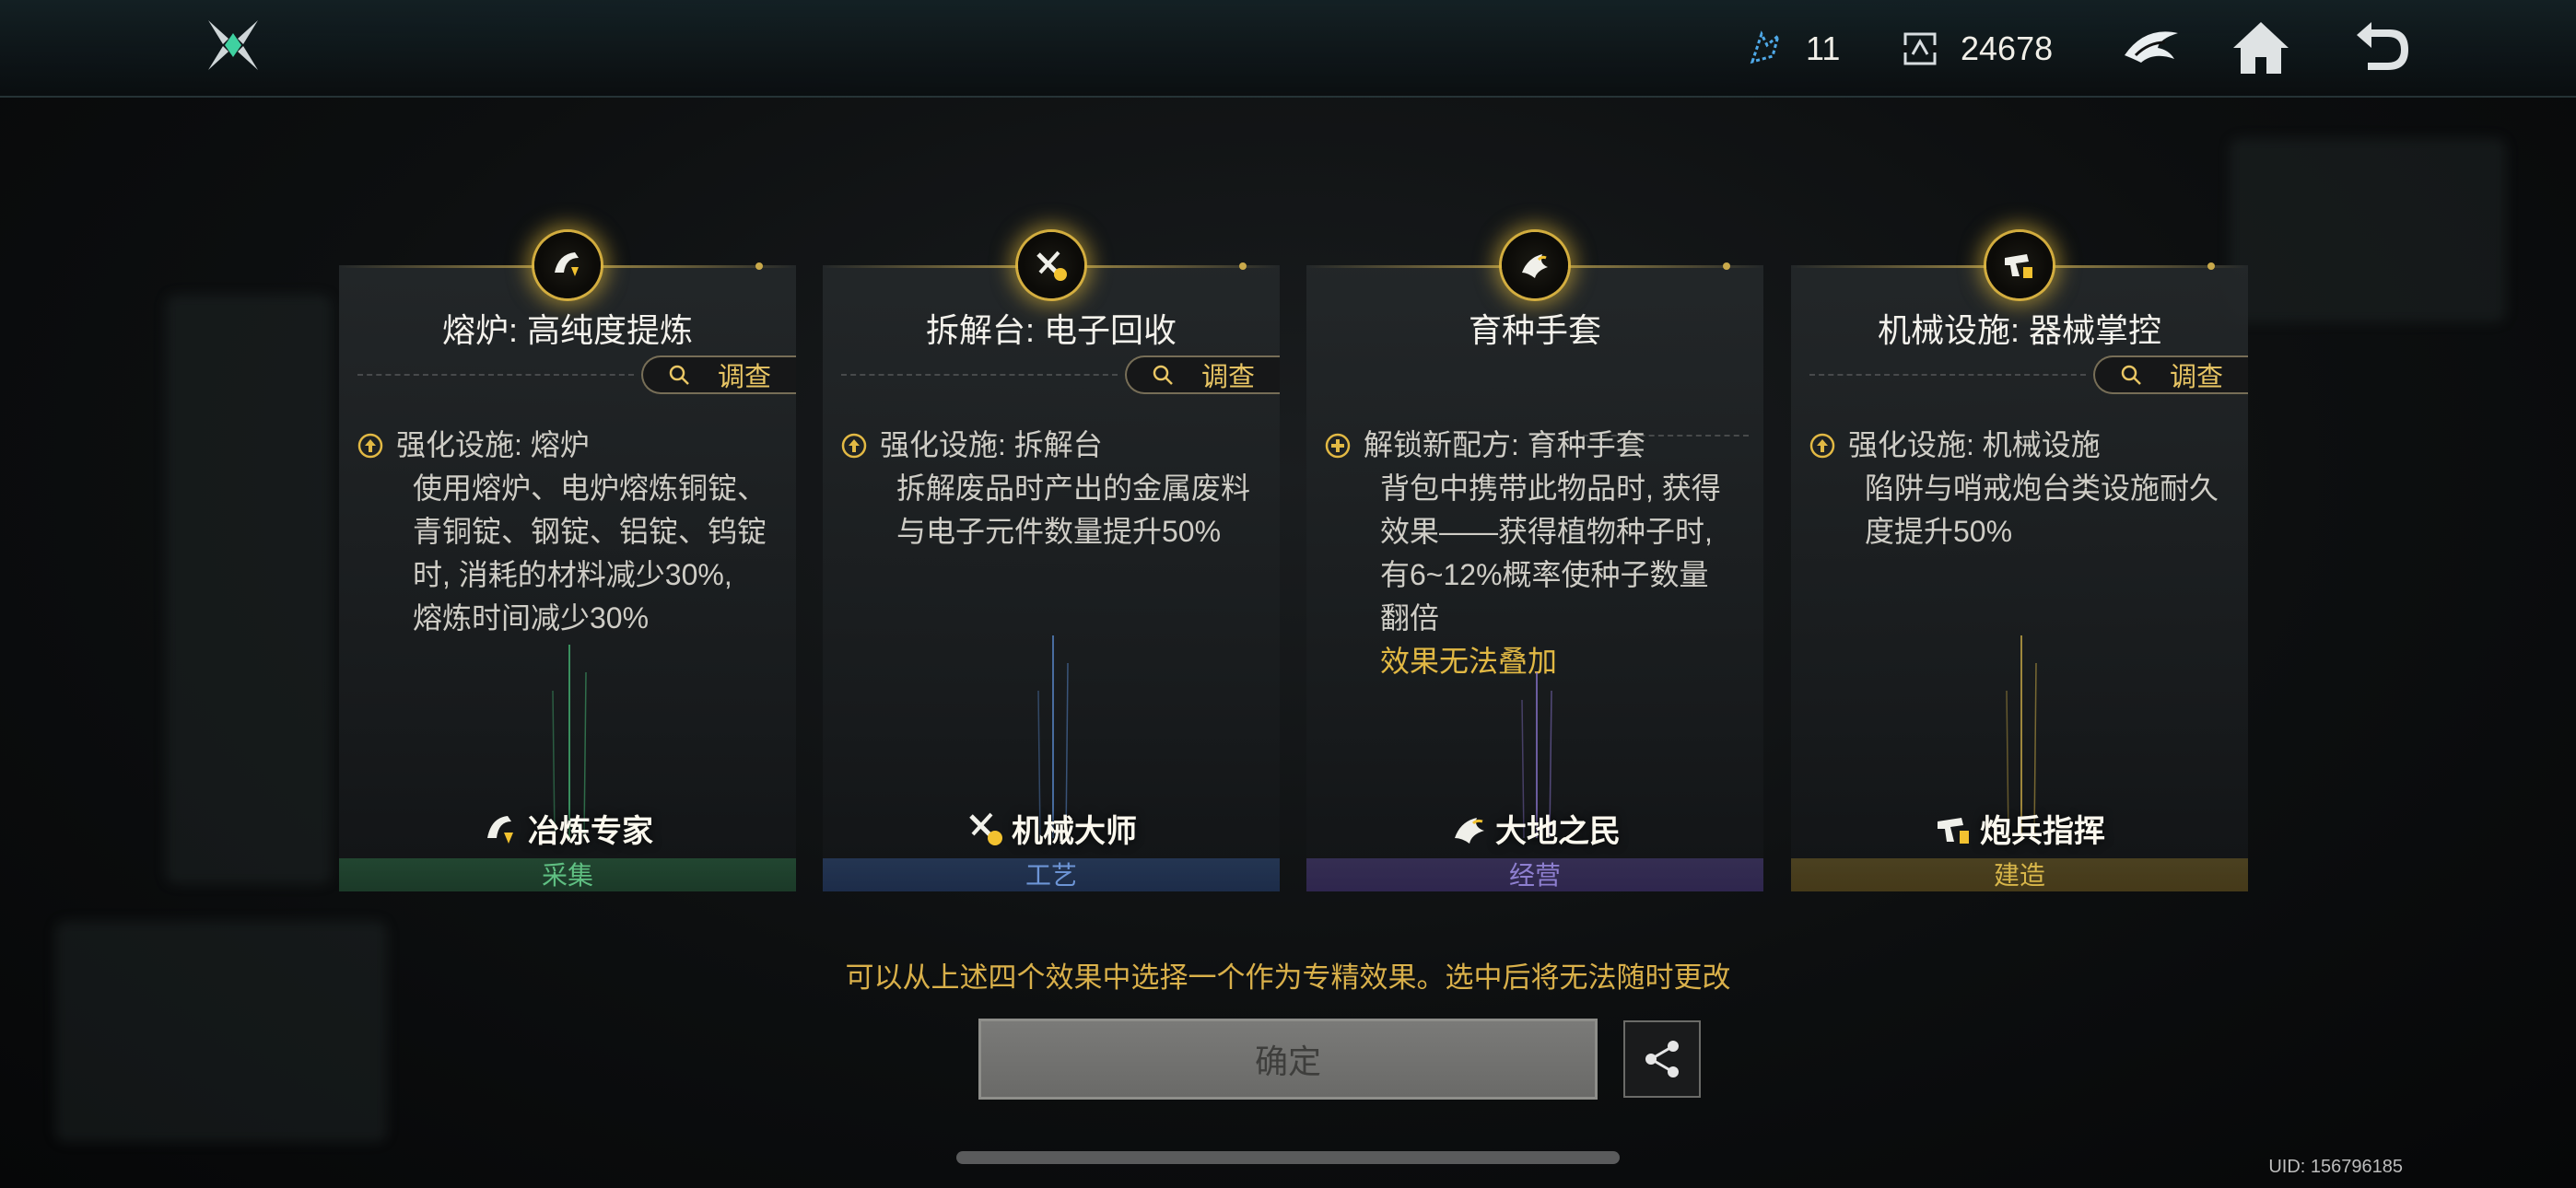  I want to click on category-bar: 采集, so click(567, 874).